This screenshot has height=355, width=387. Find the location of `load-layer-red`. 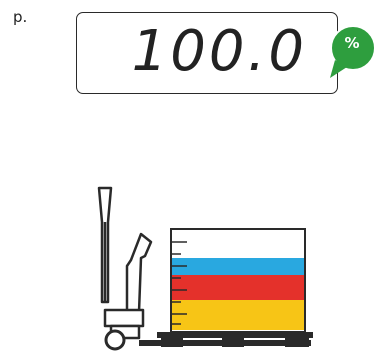

load-layer-red is located at coordinates (238, 287).